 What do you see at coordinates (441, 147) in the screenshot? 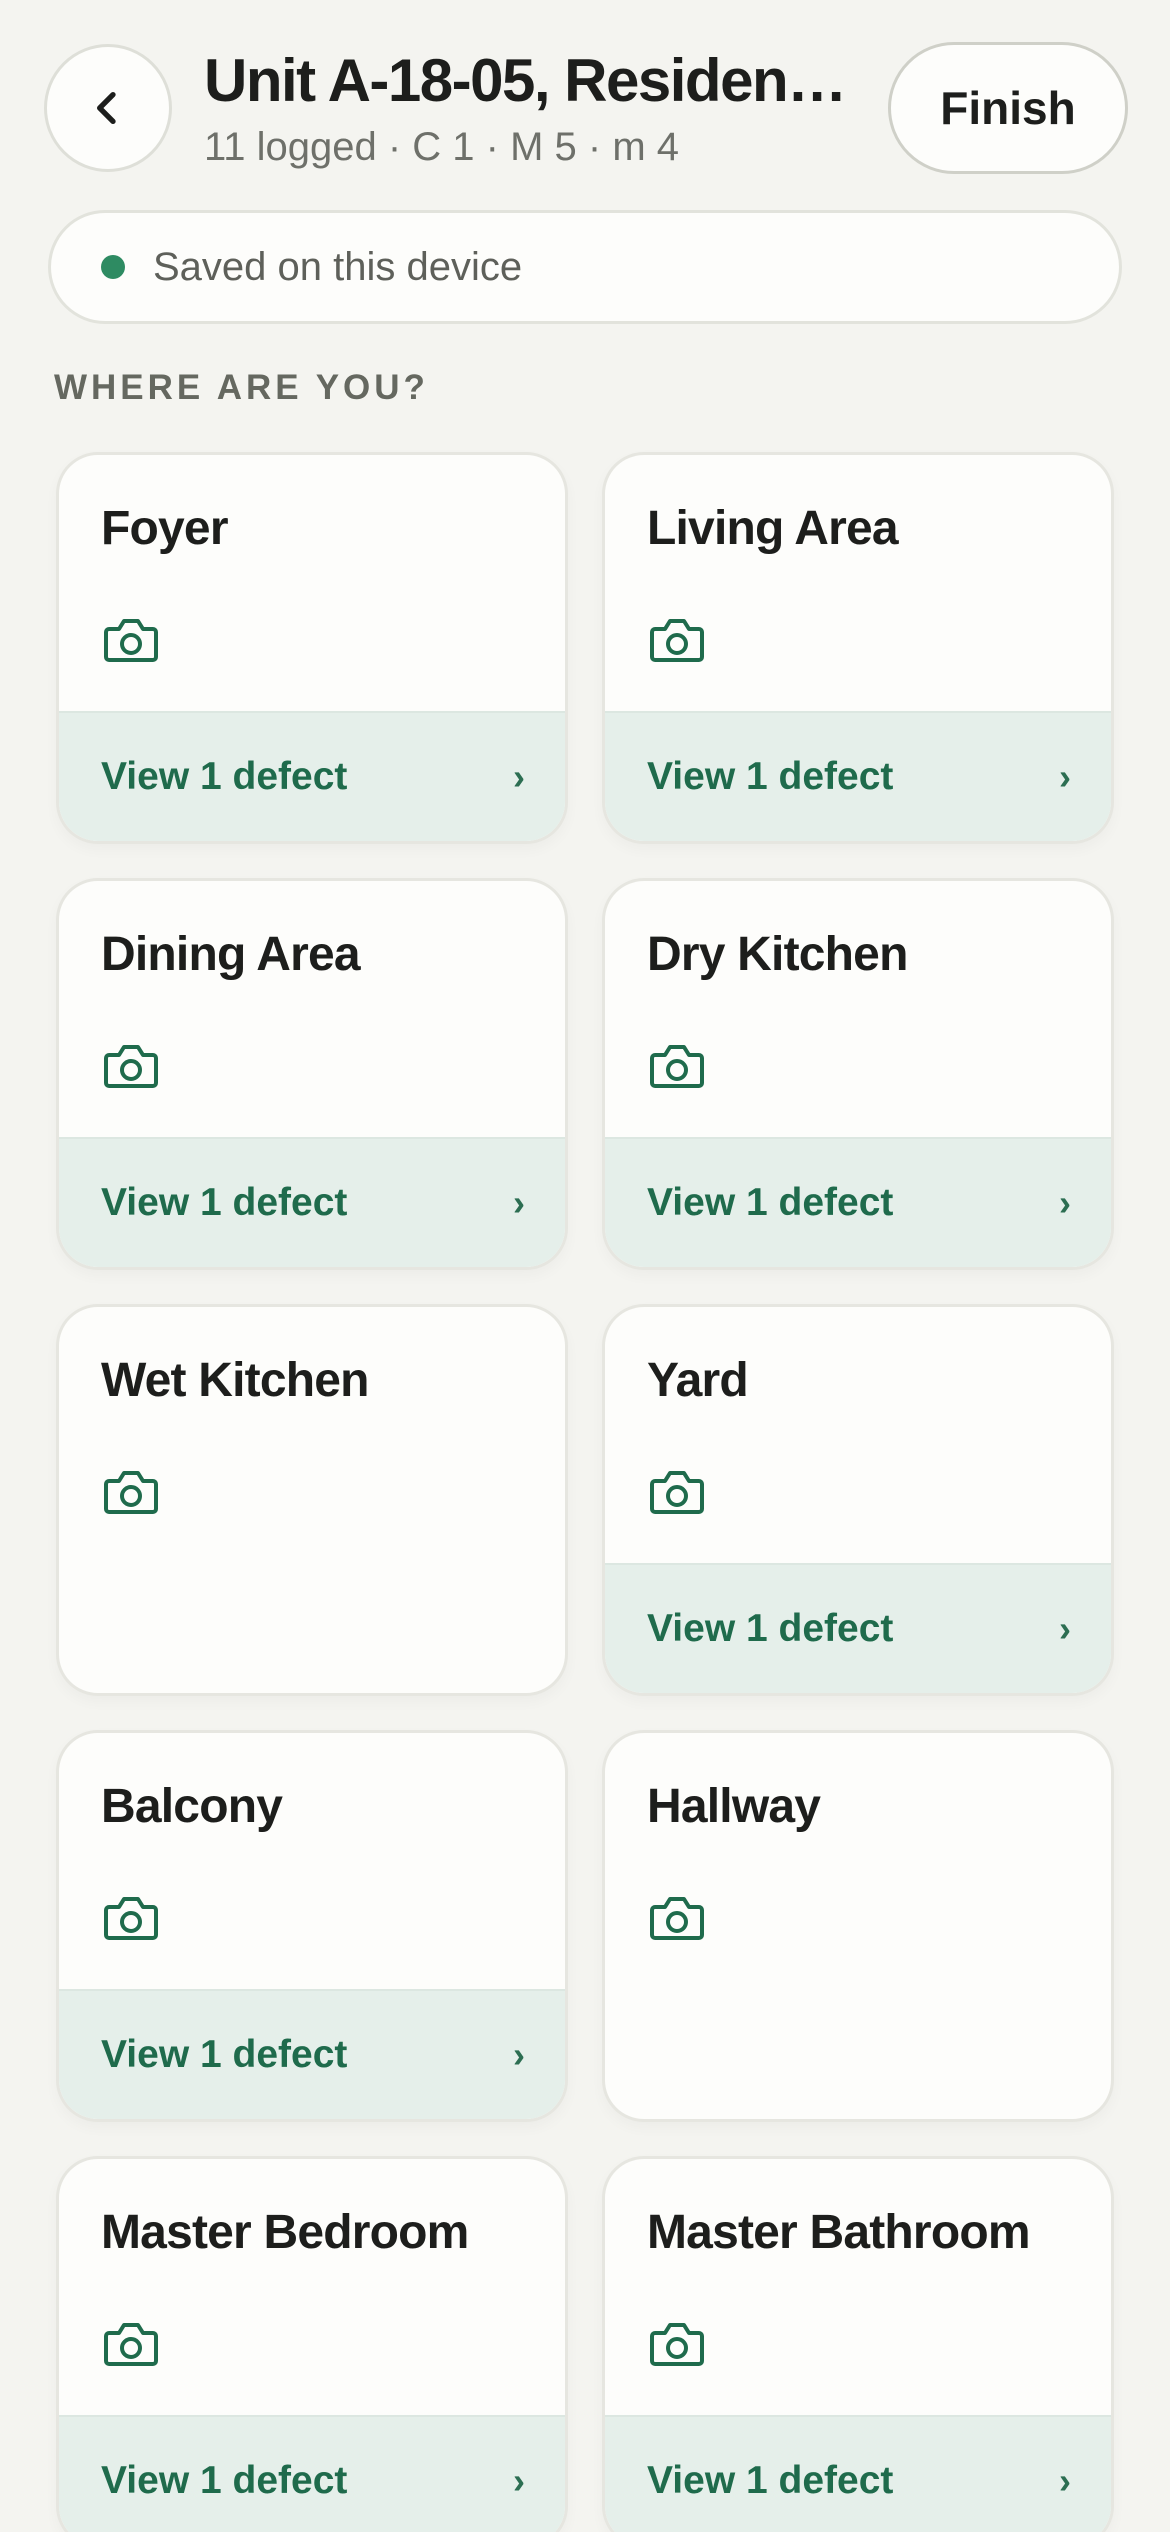
I see `inspection-summary: 11 logged · C 1 · M 5 · m 4` at bounding box center [441, 147].